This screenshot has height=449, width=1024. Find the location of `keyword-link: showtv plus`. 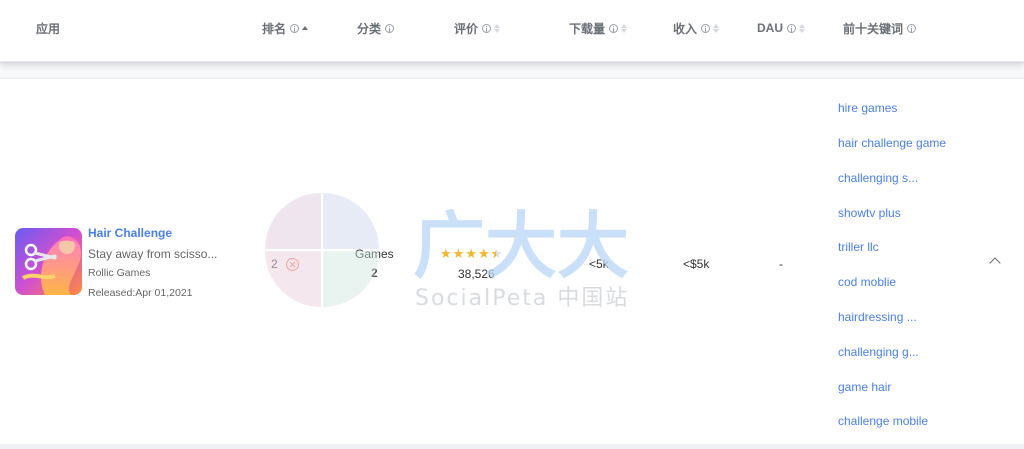

keyword-link: showtv plus is located at coordinates (869, 213).